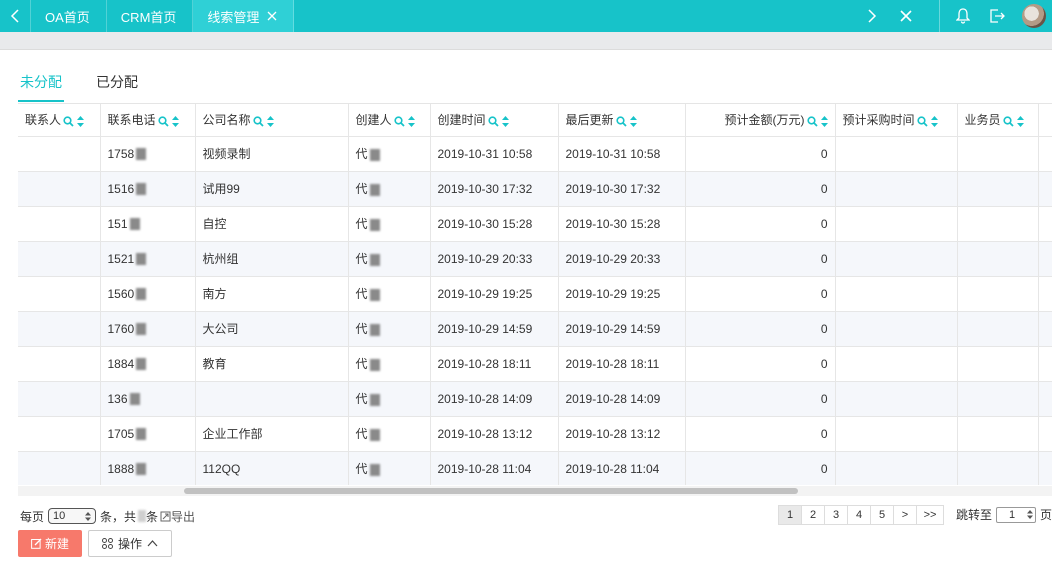 Image resolution: width=1052 pixels, height=568 pixels. What do you see at coordinates (1034, 16) in the screenshot?
I see `avatar` at bounding box center [1034, 16].